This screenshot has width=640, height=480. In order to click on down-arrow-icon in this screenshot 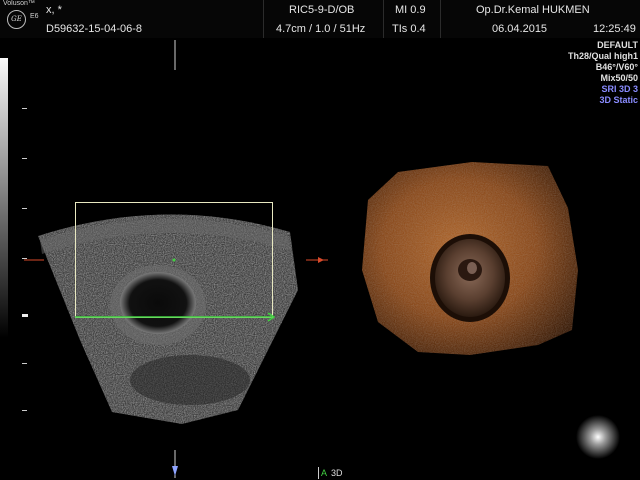, I will do `click(175, 471)`.